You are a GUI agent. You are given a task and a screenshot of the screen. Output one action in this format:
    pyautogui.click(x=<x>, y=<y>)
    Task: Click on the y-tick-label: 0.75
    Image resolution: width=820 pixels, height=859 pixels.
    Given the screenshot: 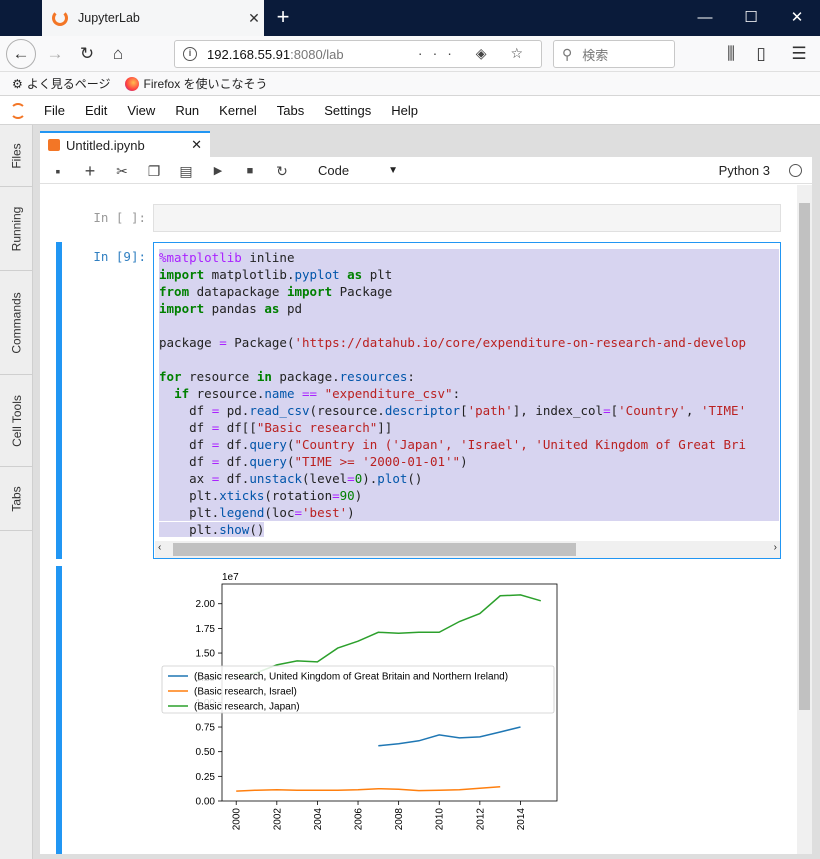 What is the action you would take?
    pyautogui.click(x=206, y=728)
    